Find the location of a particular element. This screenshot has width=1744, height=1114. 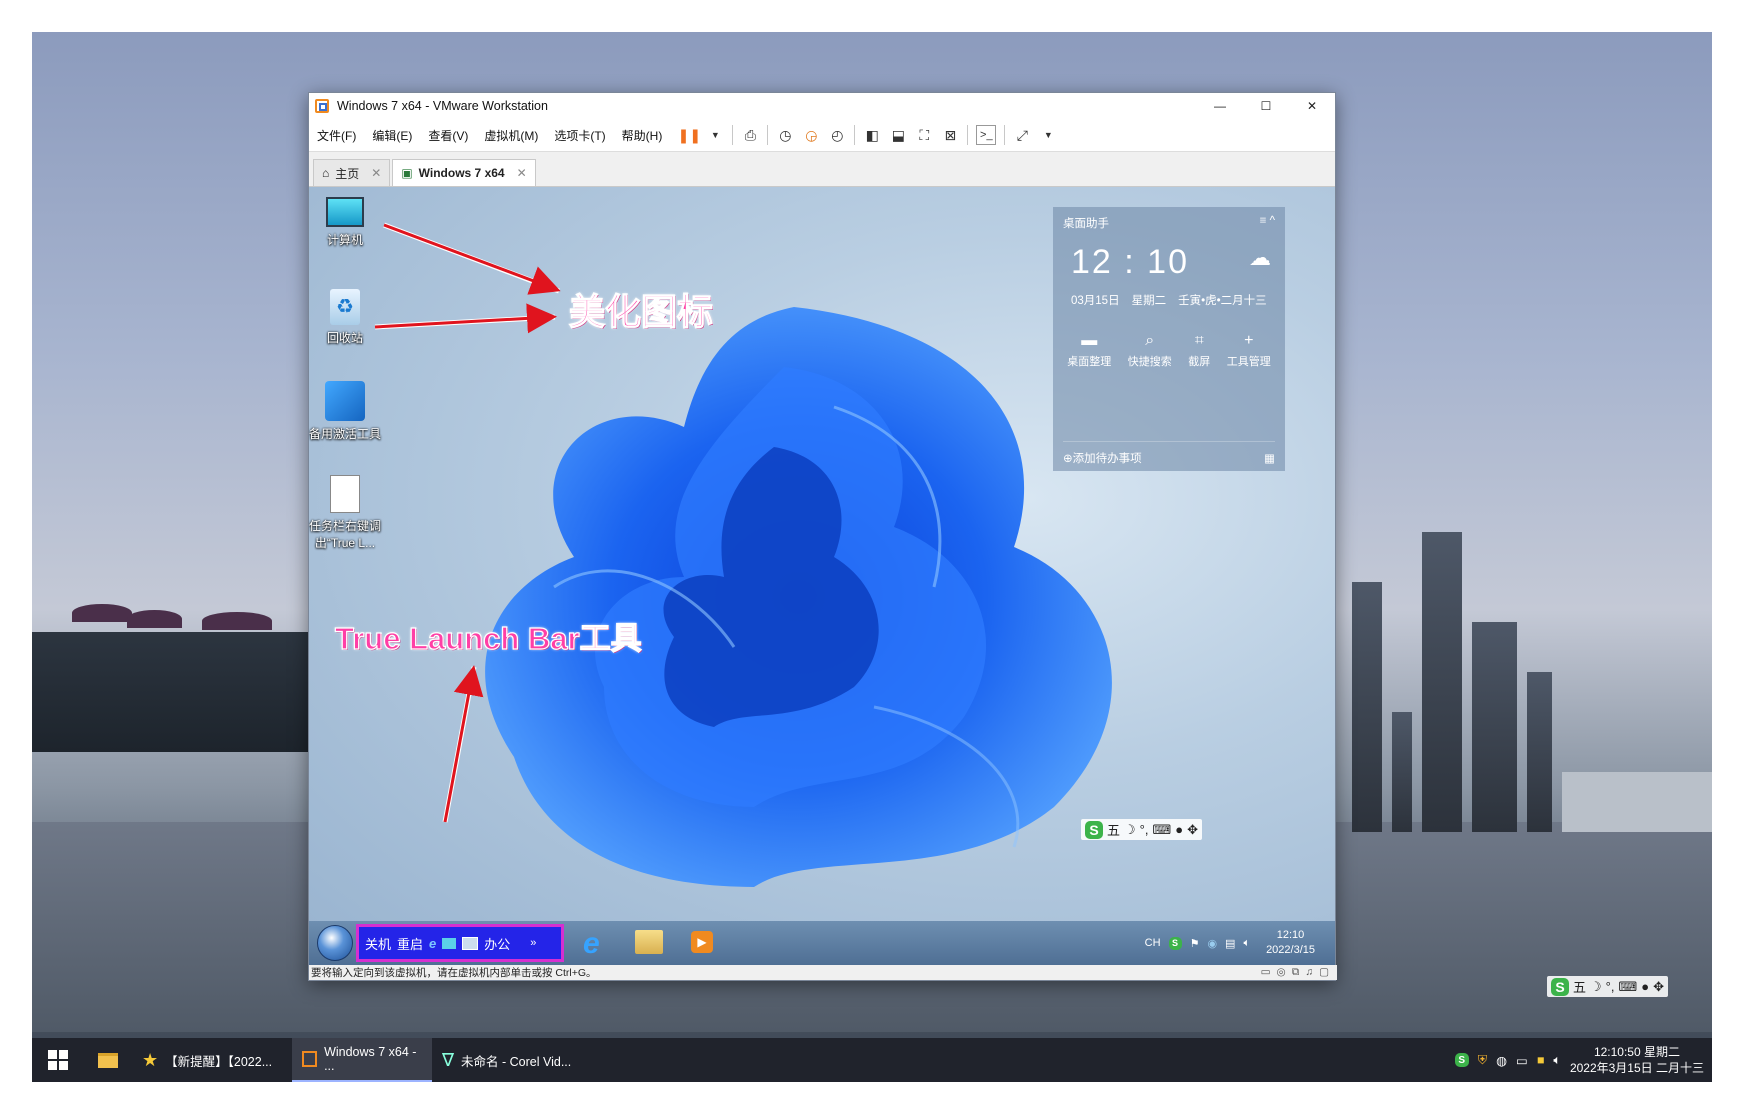

widget-weekday: 星期二 is located at coordinates (1149, 301).